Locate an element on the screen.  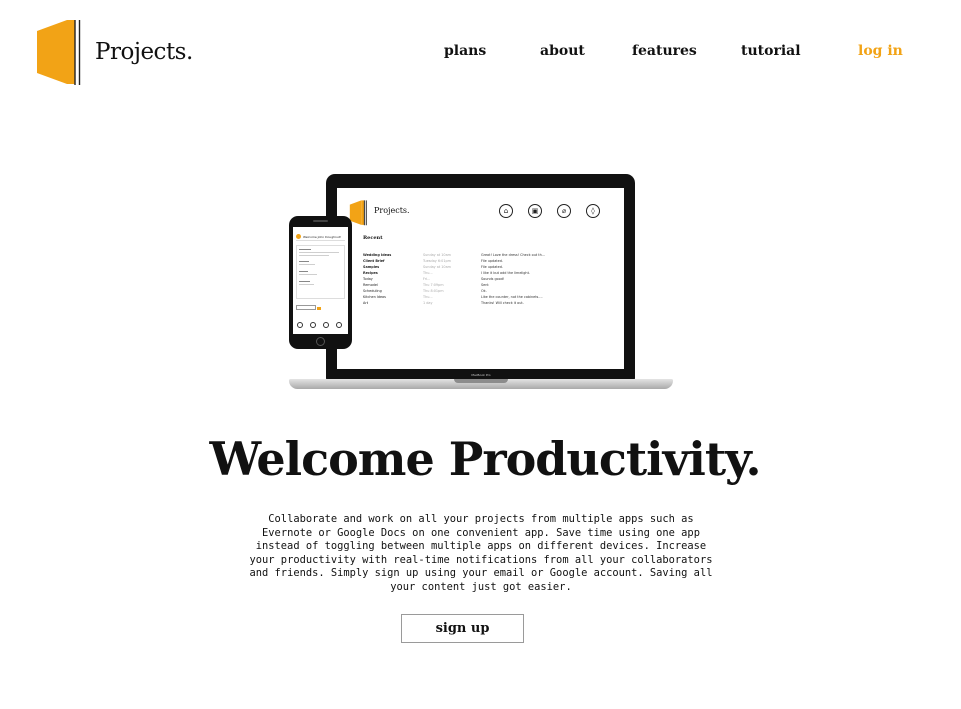
phone: Welcome John Doughnut! is located at coordinates (320, 282).